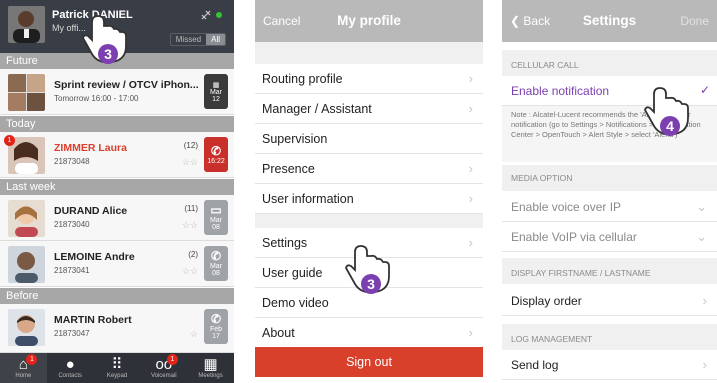  Describe the element at coordinates (215, 39) in the screenshot. I see `filter-all: All` at that location.